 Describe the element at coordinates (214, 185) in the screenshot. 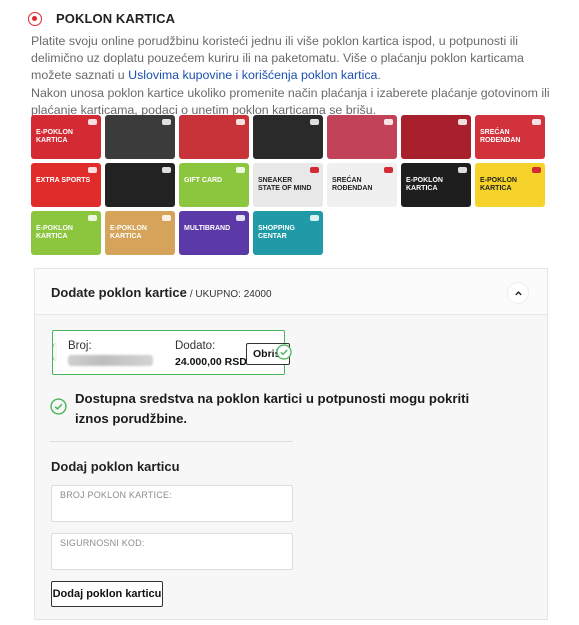

I see `gift-card-thumbnail: GIFT CARD` at that location.